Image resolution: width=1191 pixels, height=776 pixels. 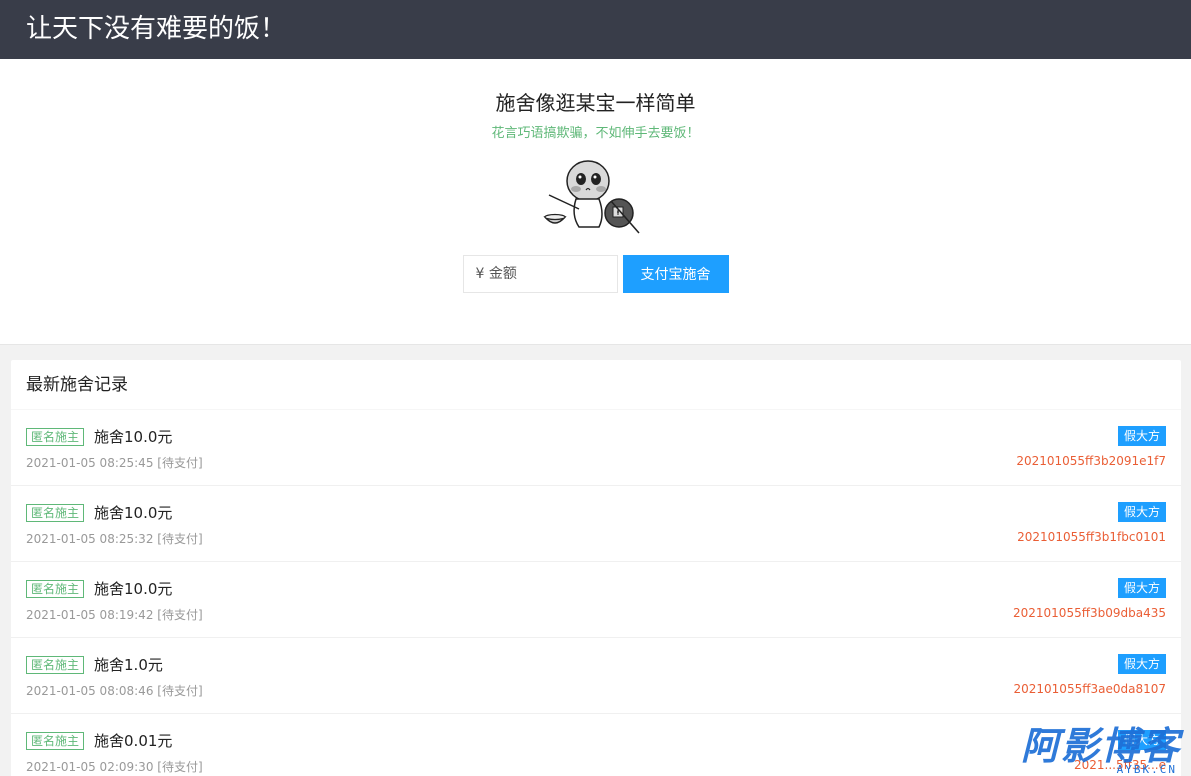 What do you see at coordinates (114, 615) in the screenshot?
I see `donation-time: 2021-01-05 08:19:42 [待支付]` at bounding box center [114, 615].